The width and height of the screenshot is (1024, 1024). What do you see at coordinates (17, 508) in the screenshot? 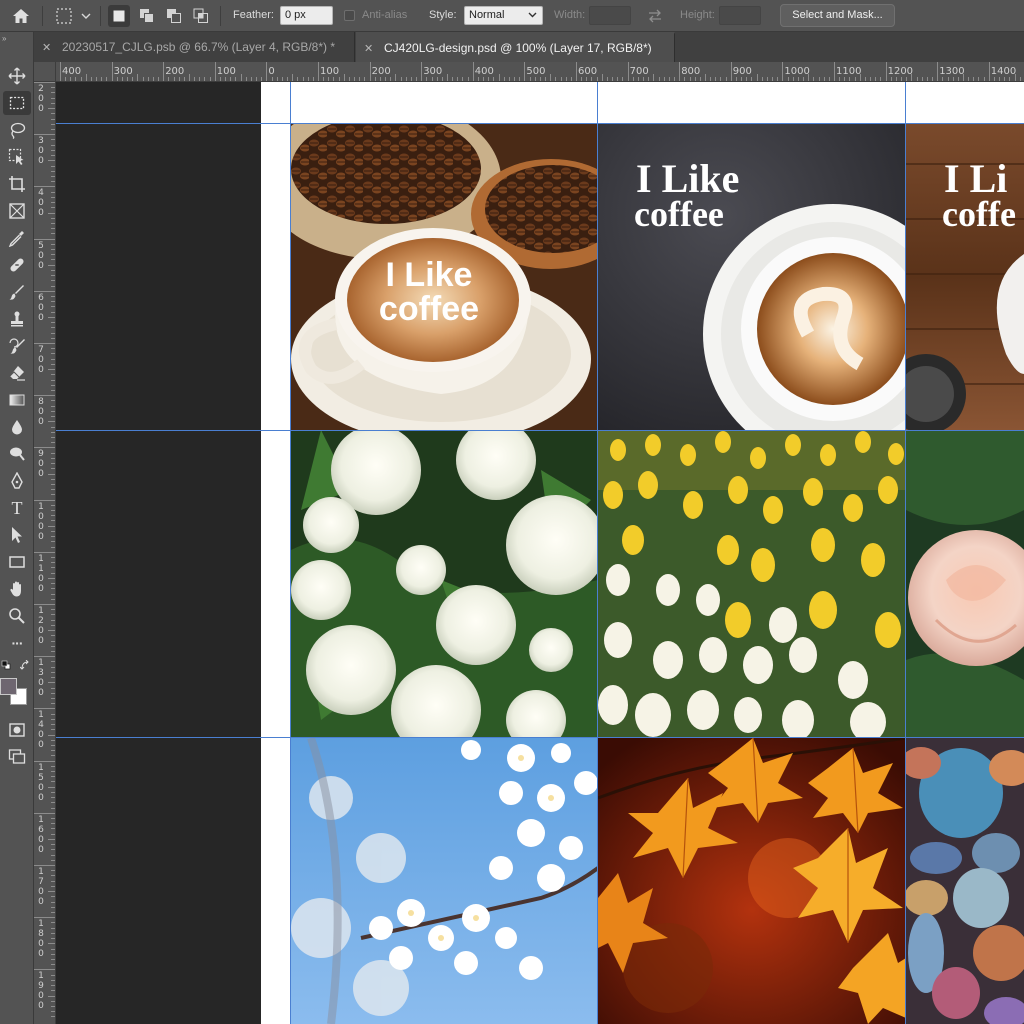
I see `type-tool: T` at bounding box center [17, 508].